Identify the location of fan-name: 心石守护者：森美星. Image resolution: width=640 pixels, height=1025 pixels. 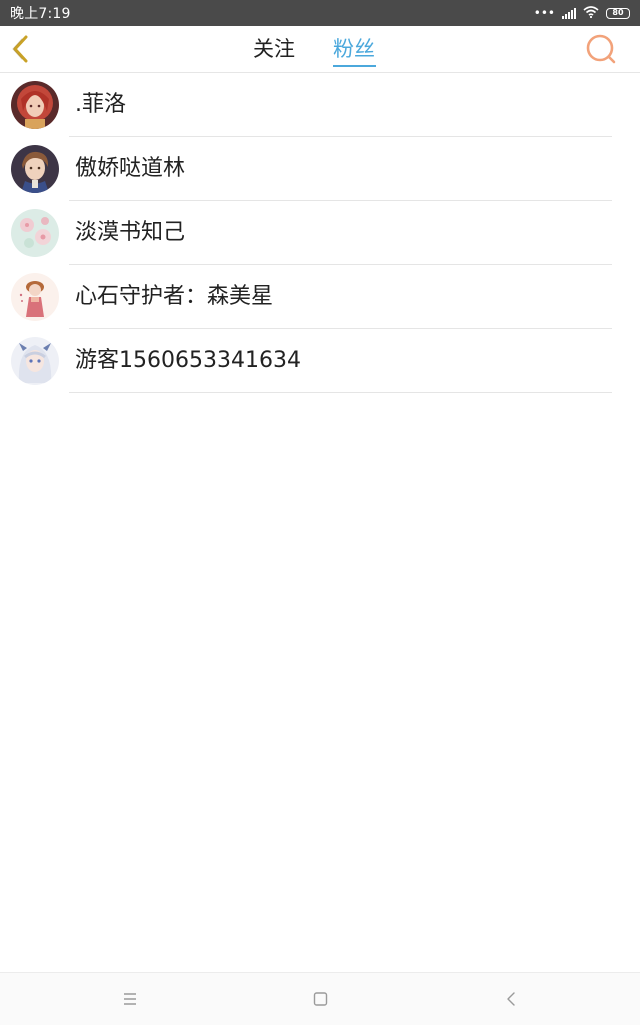
(174, 296).